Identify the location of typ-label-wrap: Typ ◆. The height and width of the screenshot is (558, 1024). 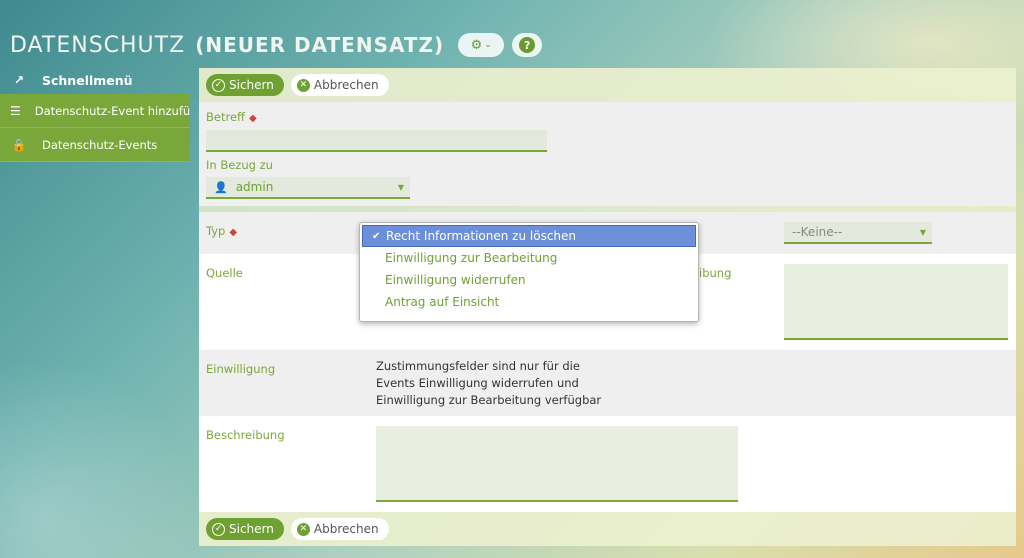
(221, 231).